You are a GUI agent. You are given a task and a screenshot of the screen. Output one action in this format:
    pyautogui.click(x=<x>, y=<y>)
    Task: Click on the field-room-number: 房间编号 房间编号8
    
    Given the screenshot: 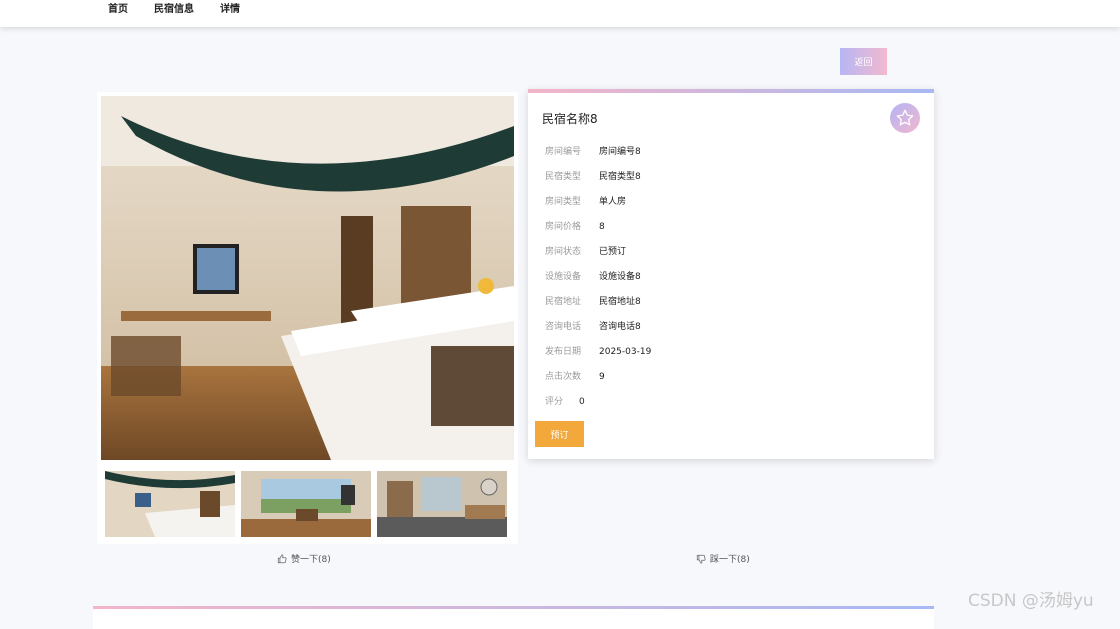 What is the action you would take?
    pyautogui.click(x=593, y=152)
    